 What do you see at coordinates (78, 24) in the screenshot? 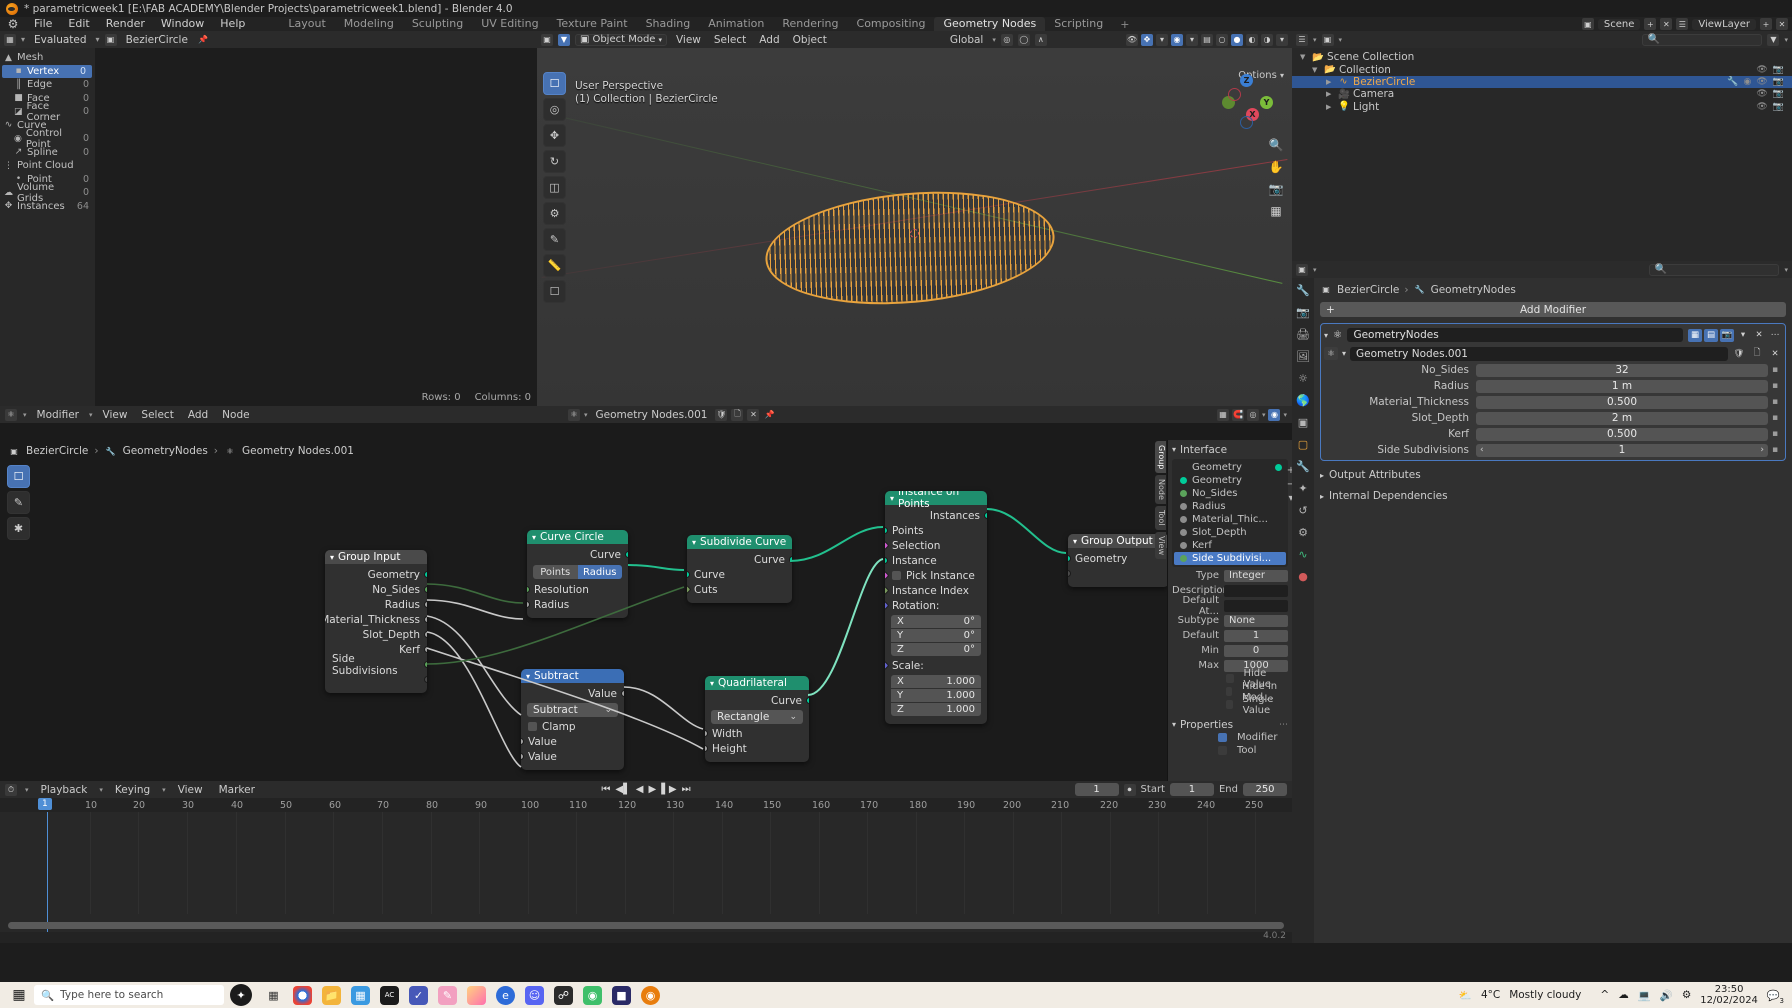
I see `menu-edit: Edit` at bounding box center [78, 24].